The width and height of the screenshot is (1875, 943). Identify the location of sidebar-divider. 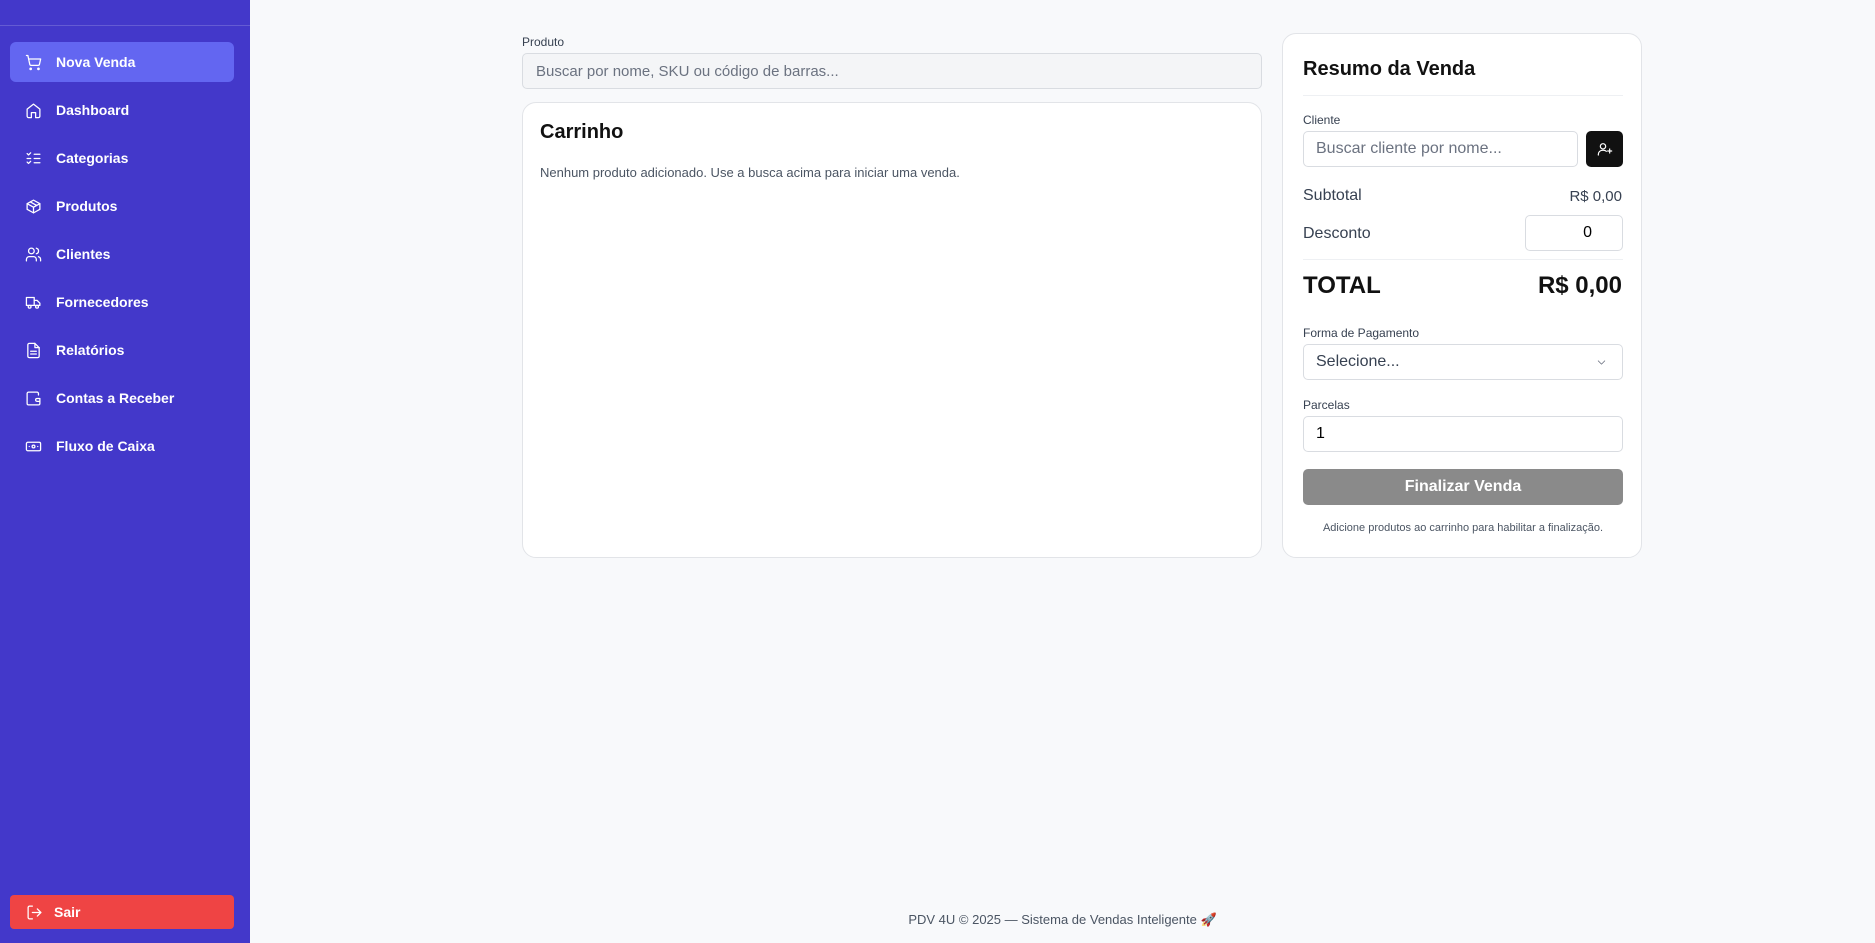
(125, 25).